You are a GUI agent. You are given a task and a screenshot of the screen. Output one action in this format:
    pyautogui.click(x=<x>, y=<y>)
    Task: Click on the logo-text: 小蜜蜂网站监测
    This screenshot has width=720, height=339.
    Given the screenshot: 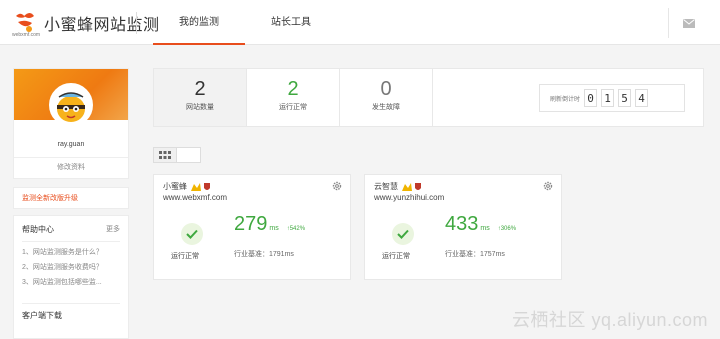 What is the action you would take?
    pyautogui.click(x=102, y=25)
    